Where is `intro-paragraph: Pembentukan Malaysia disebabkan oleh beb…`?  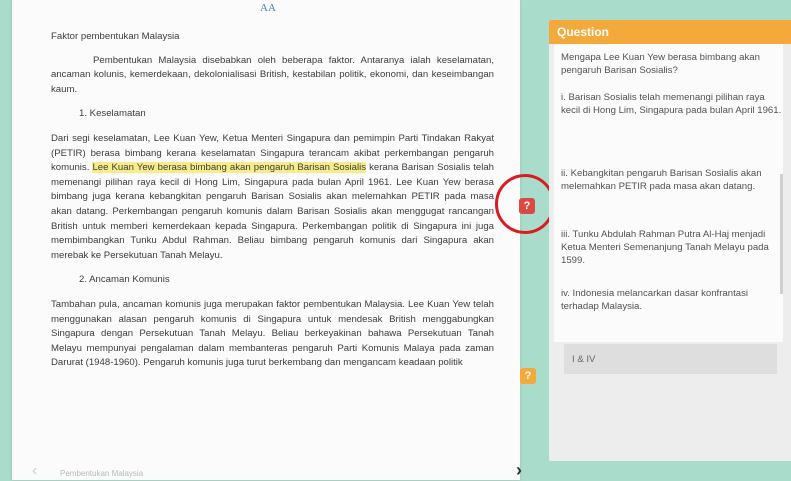
intro-paragraph: Pembentukan Malaysia disebabkan oleh beb… is located at coordinates (272, 74).